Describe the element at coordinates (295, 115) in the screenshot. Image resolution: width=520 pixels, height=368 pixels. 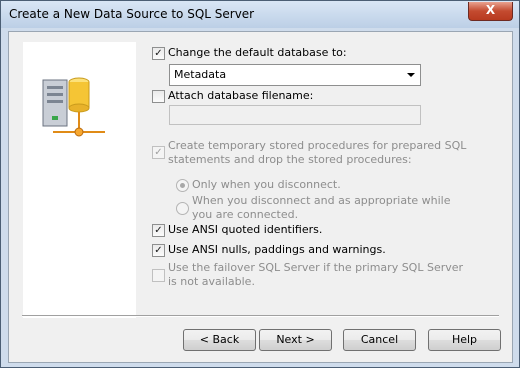
I see `attach-db-filename-input` at that location.